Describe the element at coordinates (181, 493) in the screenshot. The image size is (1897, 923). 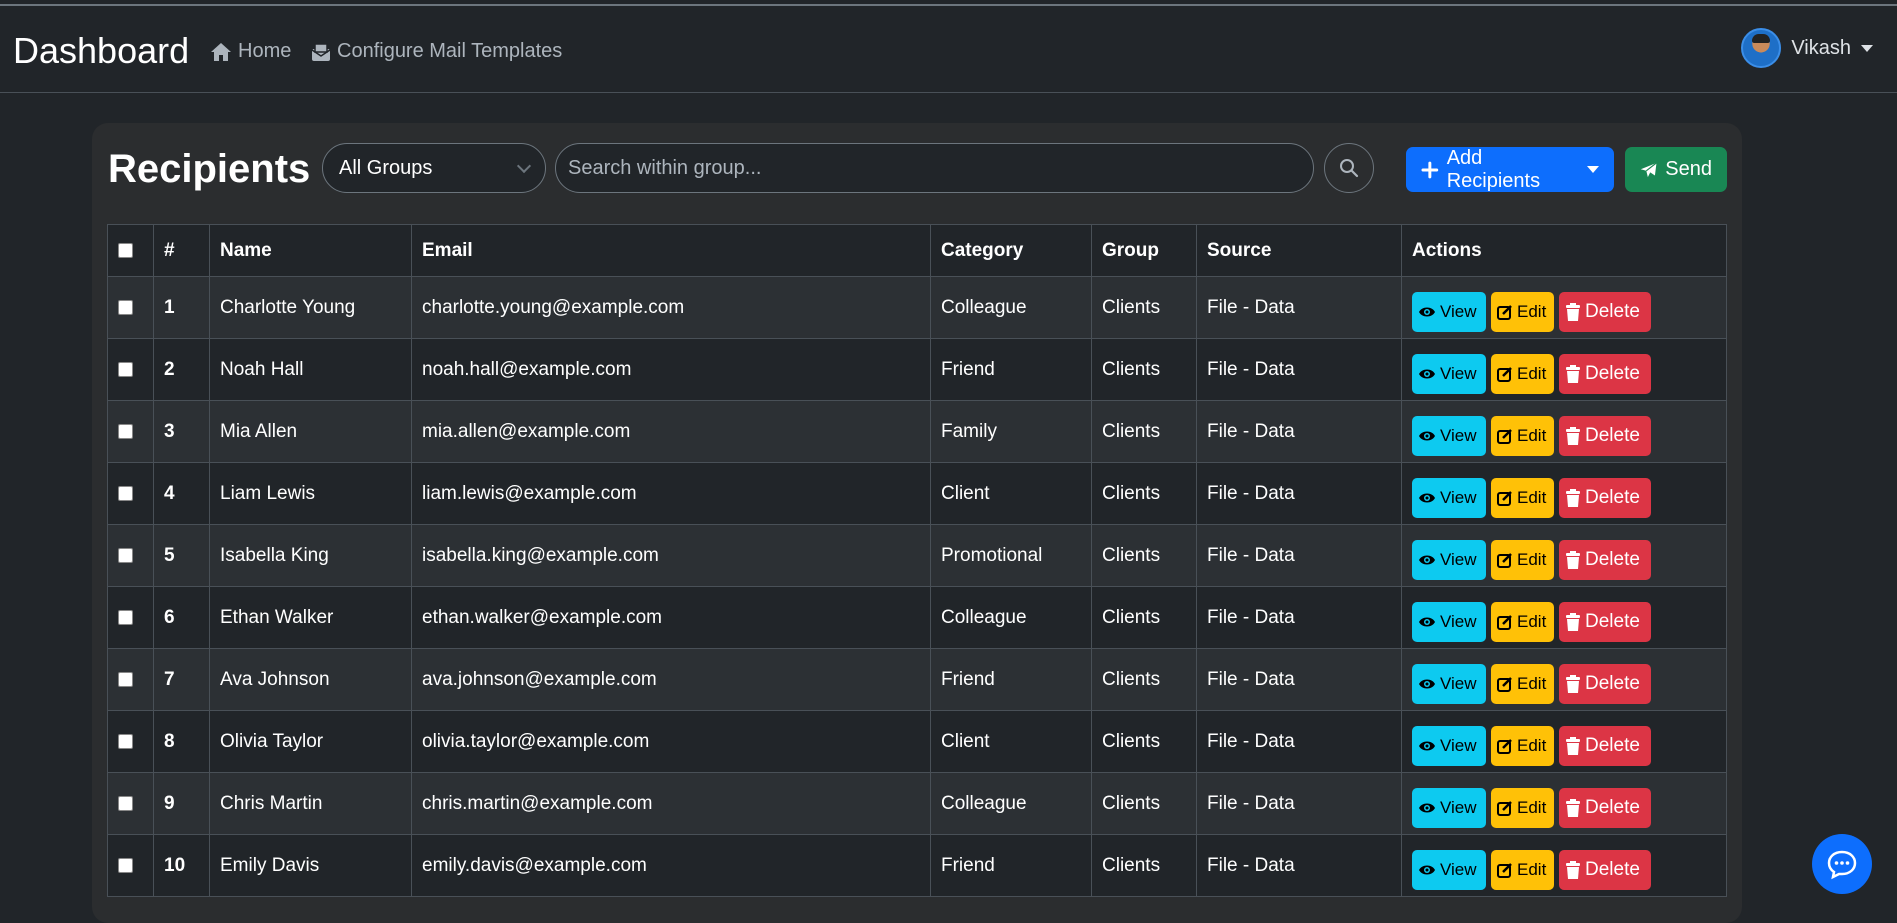
I see `row-number: 4` at that location.